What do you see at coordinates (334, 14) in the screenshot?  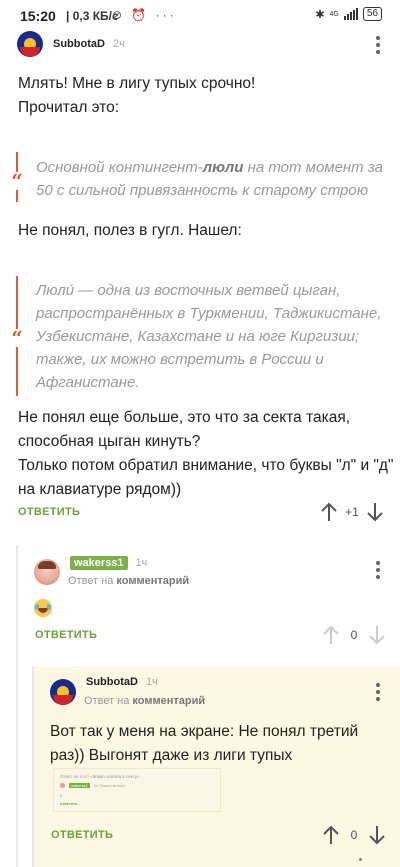 I see `network-label: 4G` at bounding box center [334, 14].